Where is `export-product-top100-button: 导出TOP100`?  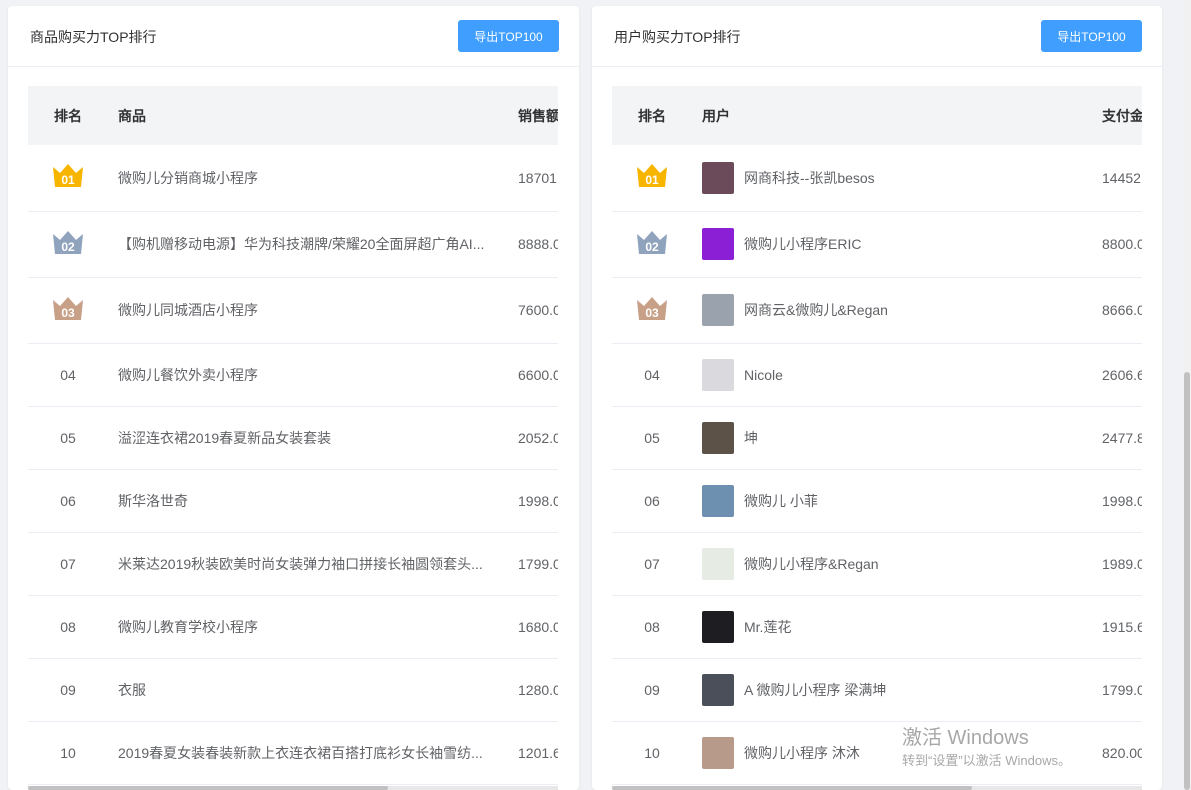 export-product-top100-button: 导出TOP100 is located at coordinates (508, 36).